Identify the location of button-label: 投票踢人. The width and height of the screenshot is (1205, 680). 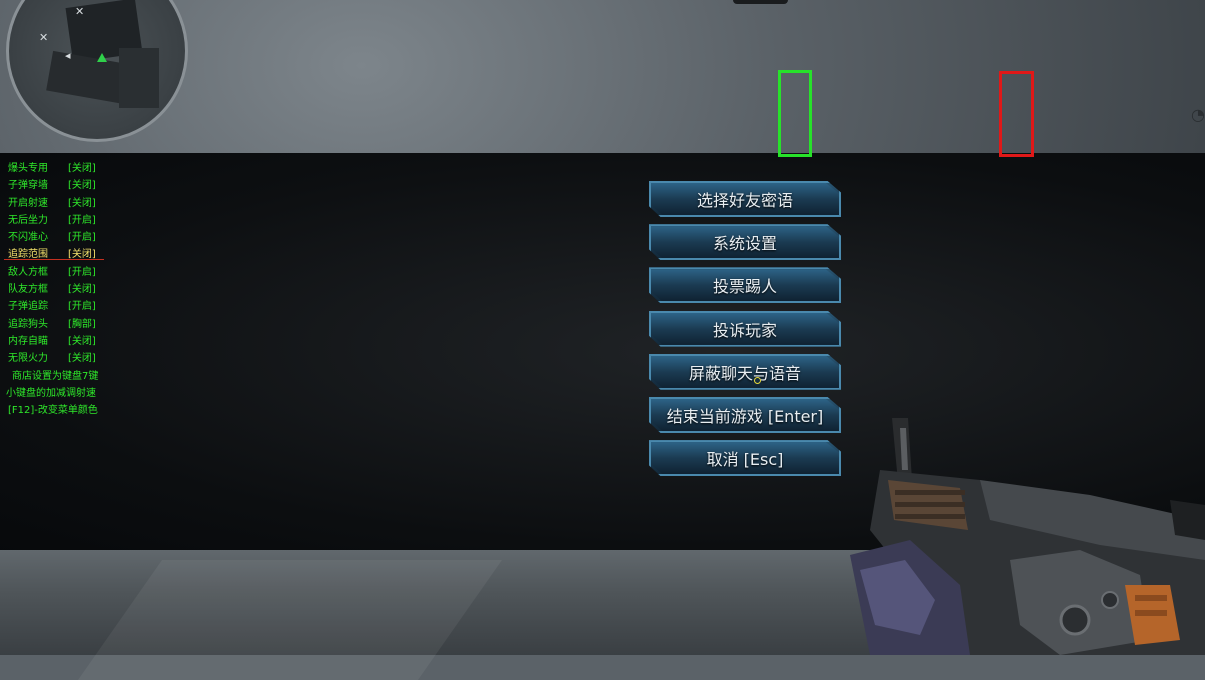
(744, 287).